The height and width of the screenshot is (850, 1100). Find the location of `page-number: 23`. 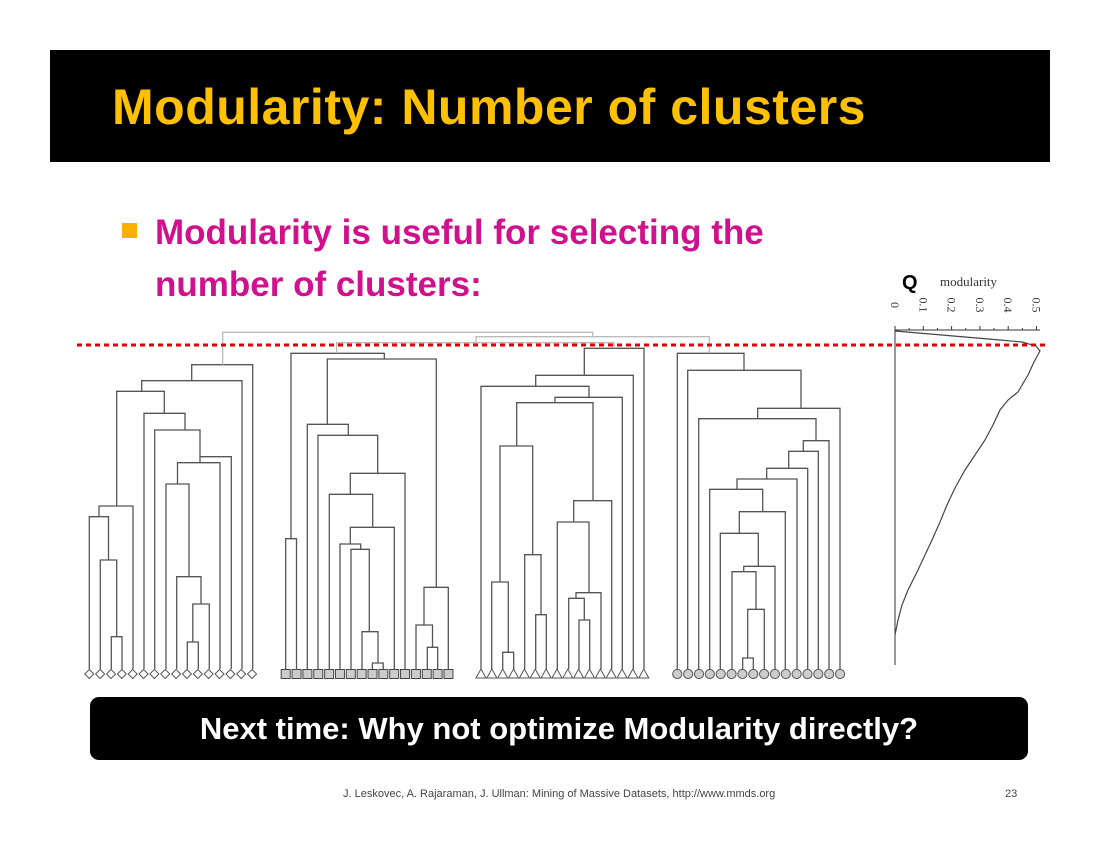

page-number: 23 is located at coordinates (1011, 794).